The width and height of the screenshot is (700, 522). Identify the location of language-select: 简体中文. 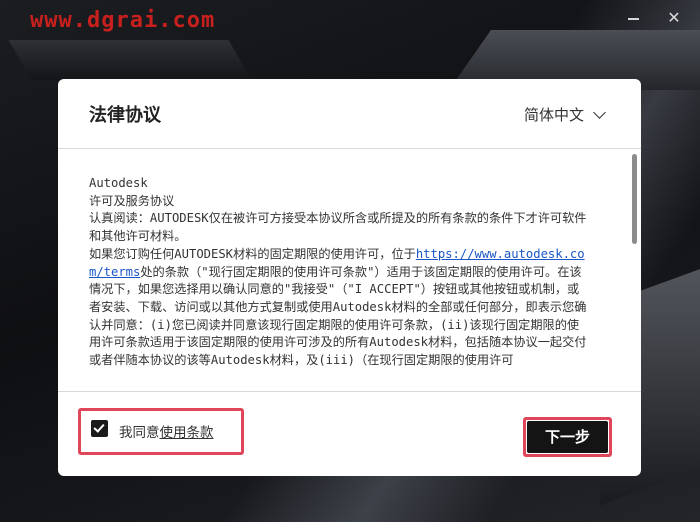
(565, 114).